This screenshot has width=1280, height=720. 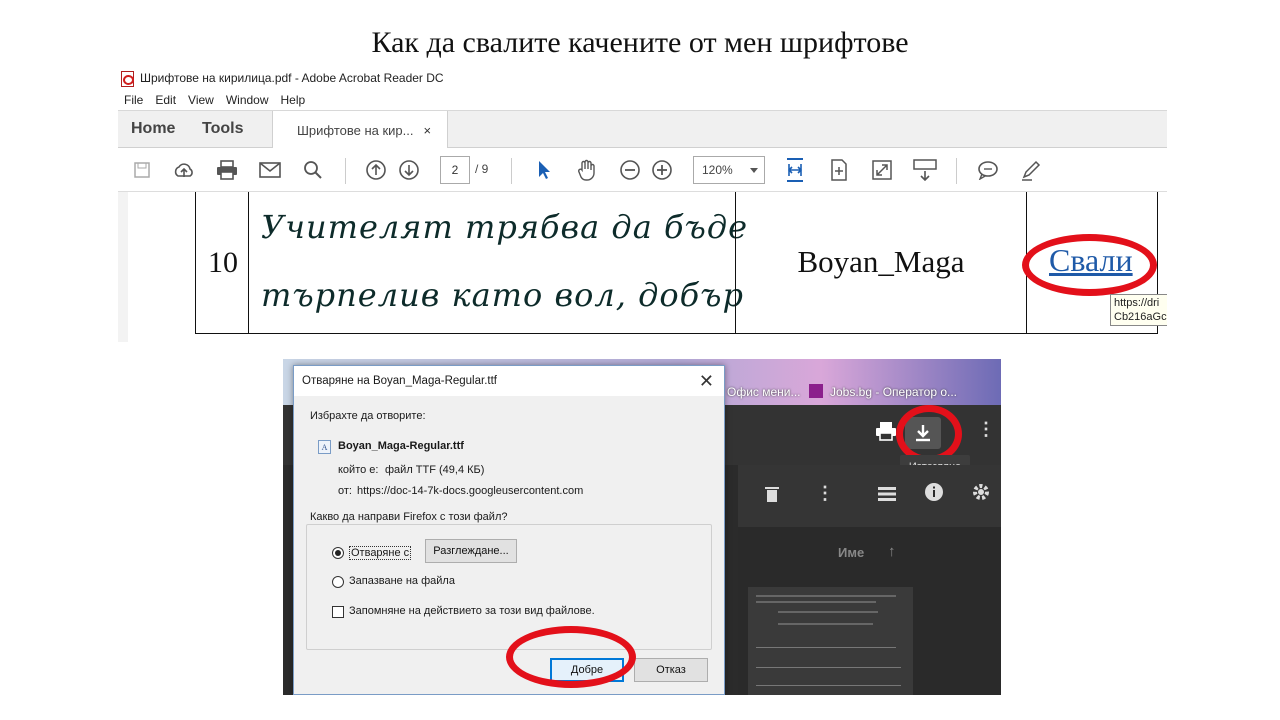 I want to click on acrobat-menu-bar: File Edit View Window Help, so click(x=642, y=100).